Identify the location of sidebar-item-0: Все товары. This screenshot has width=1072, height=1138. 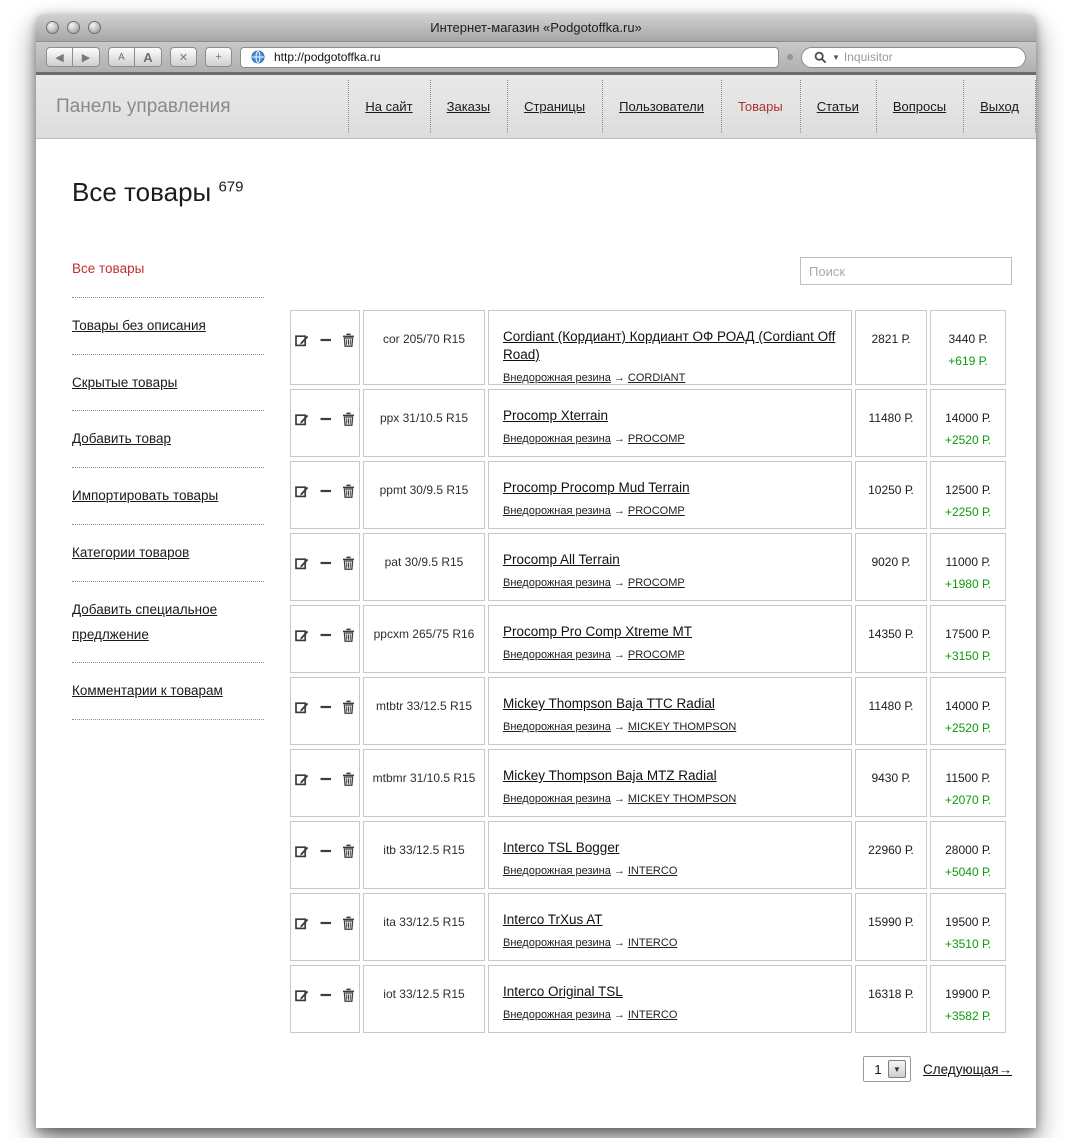
(168, 277).